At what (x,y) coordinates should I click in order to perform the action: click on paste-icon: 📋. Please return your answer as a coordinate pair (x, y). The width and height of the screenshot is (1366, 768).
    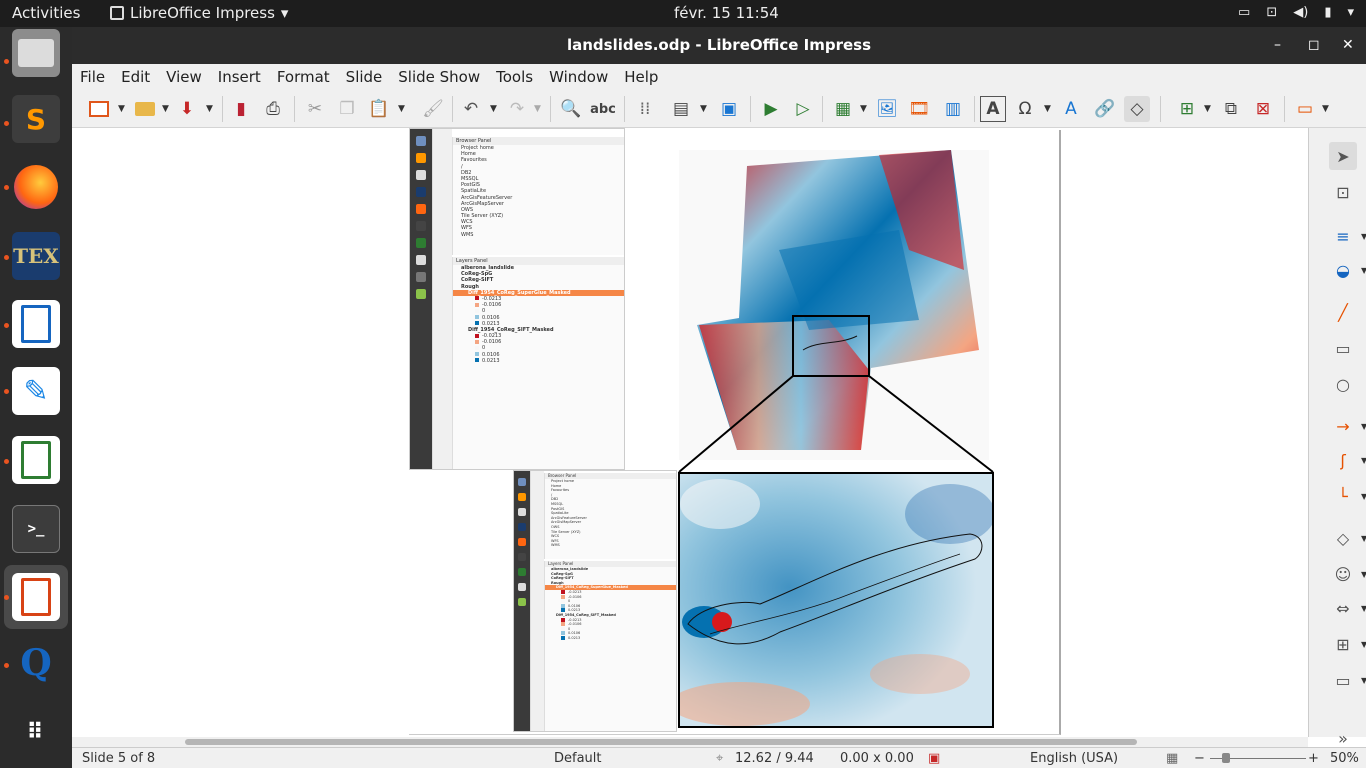
    Looking at the image, I should click on (379, 109).